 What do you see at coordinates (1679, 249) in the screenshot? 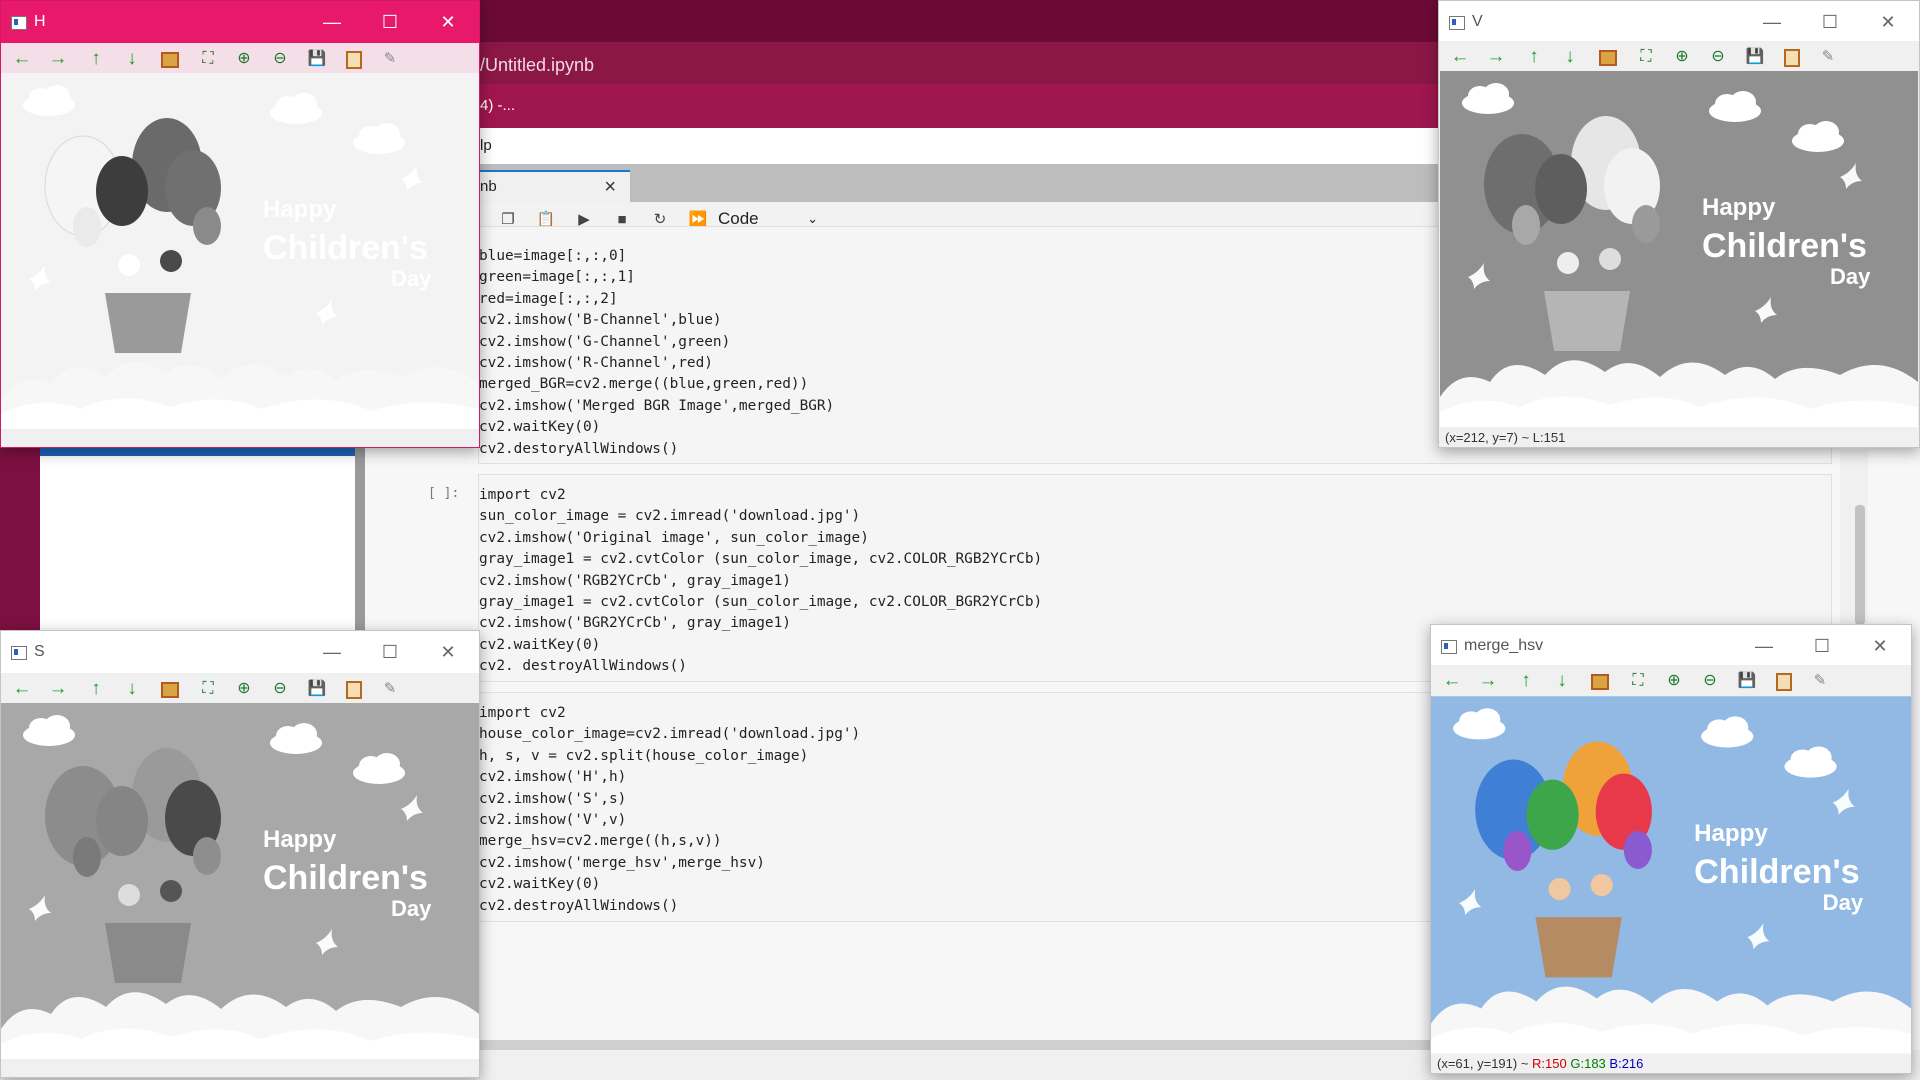
I see `window-v-image: Happy Children's Day` at bounding box center [1679, 249].